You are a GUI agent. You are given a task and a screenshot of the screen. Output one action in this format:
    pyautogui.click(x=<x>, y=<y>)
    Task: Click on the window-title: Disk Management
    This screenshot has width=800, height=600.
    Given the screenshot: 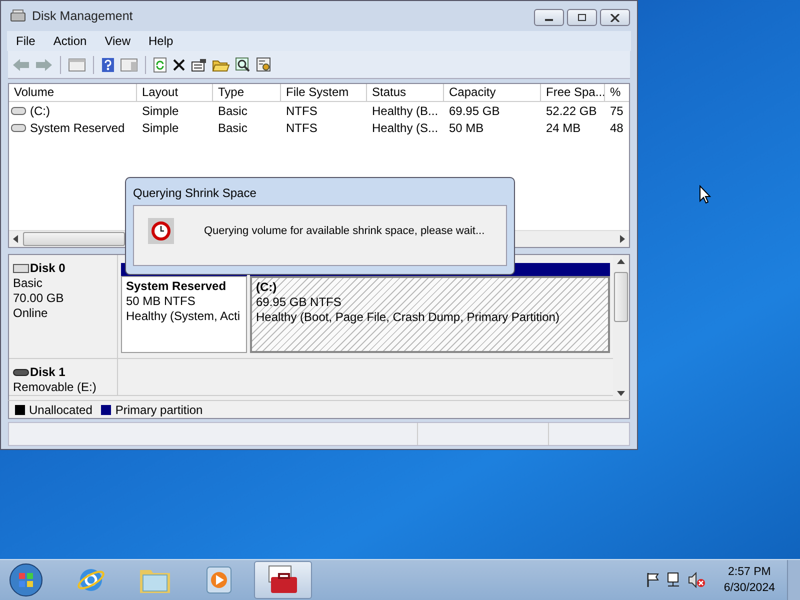 What is the action you would take?
    pyautogui.click(x=82, y=15)
    